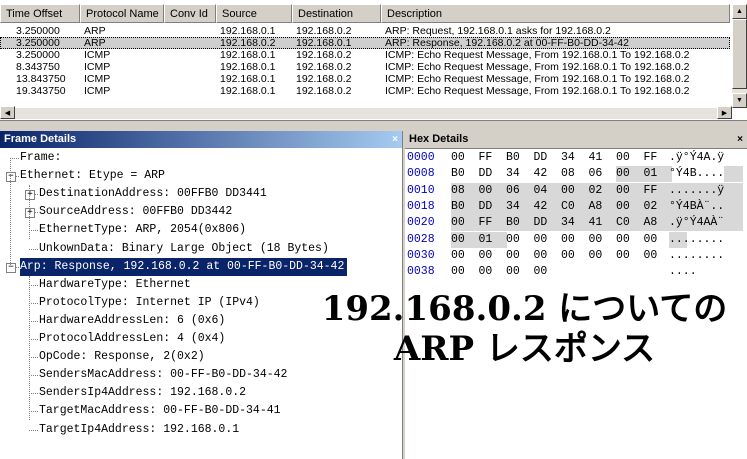 The width and height of the screenshot is (747, 459). I want to click on scroll-thumb, so click(739, 54).